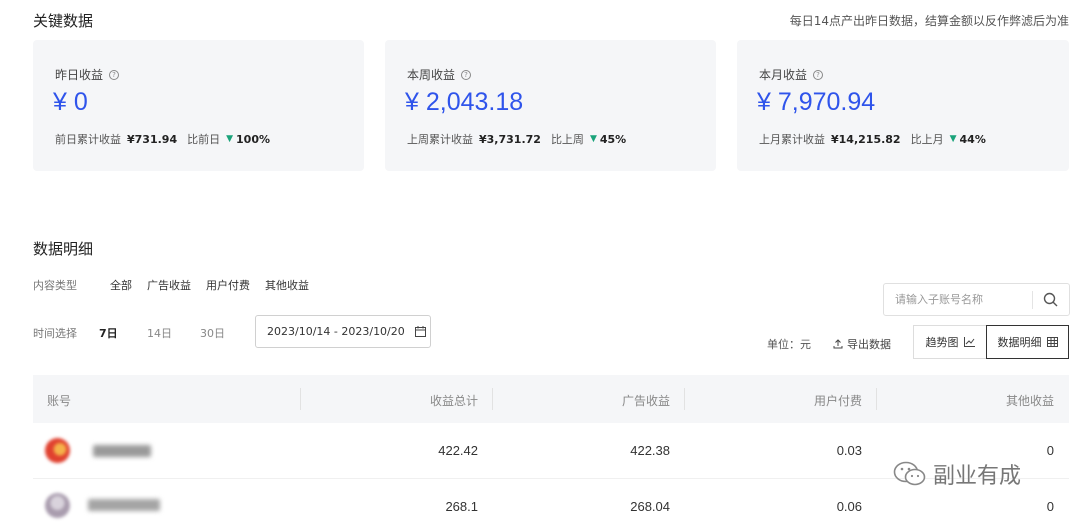 This screenshot has width=1080, height=522. I want to click on card-value: ¥ 2,043.18, so click(464, 102).